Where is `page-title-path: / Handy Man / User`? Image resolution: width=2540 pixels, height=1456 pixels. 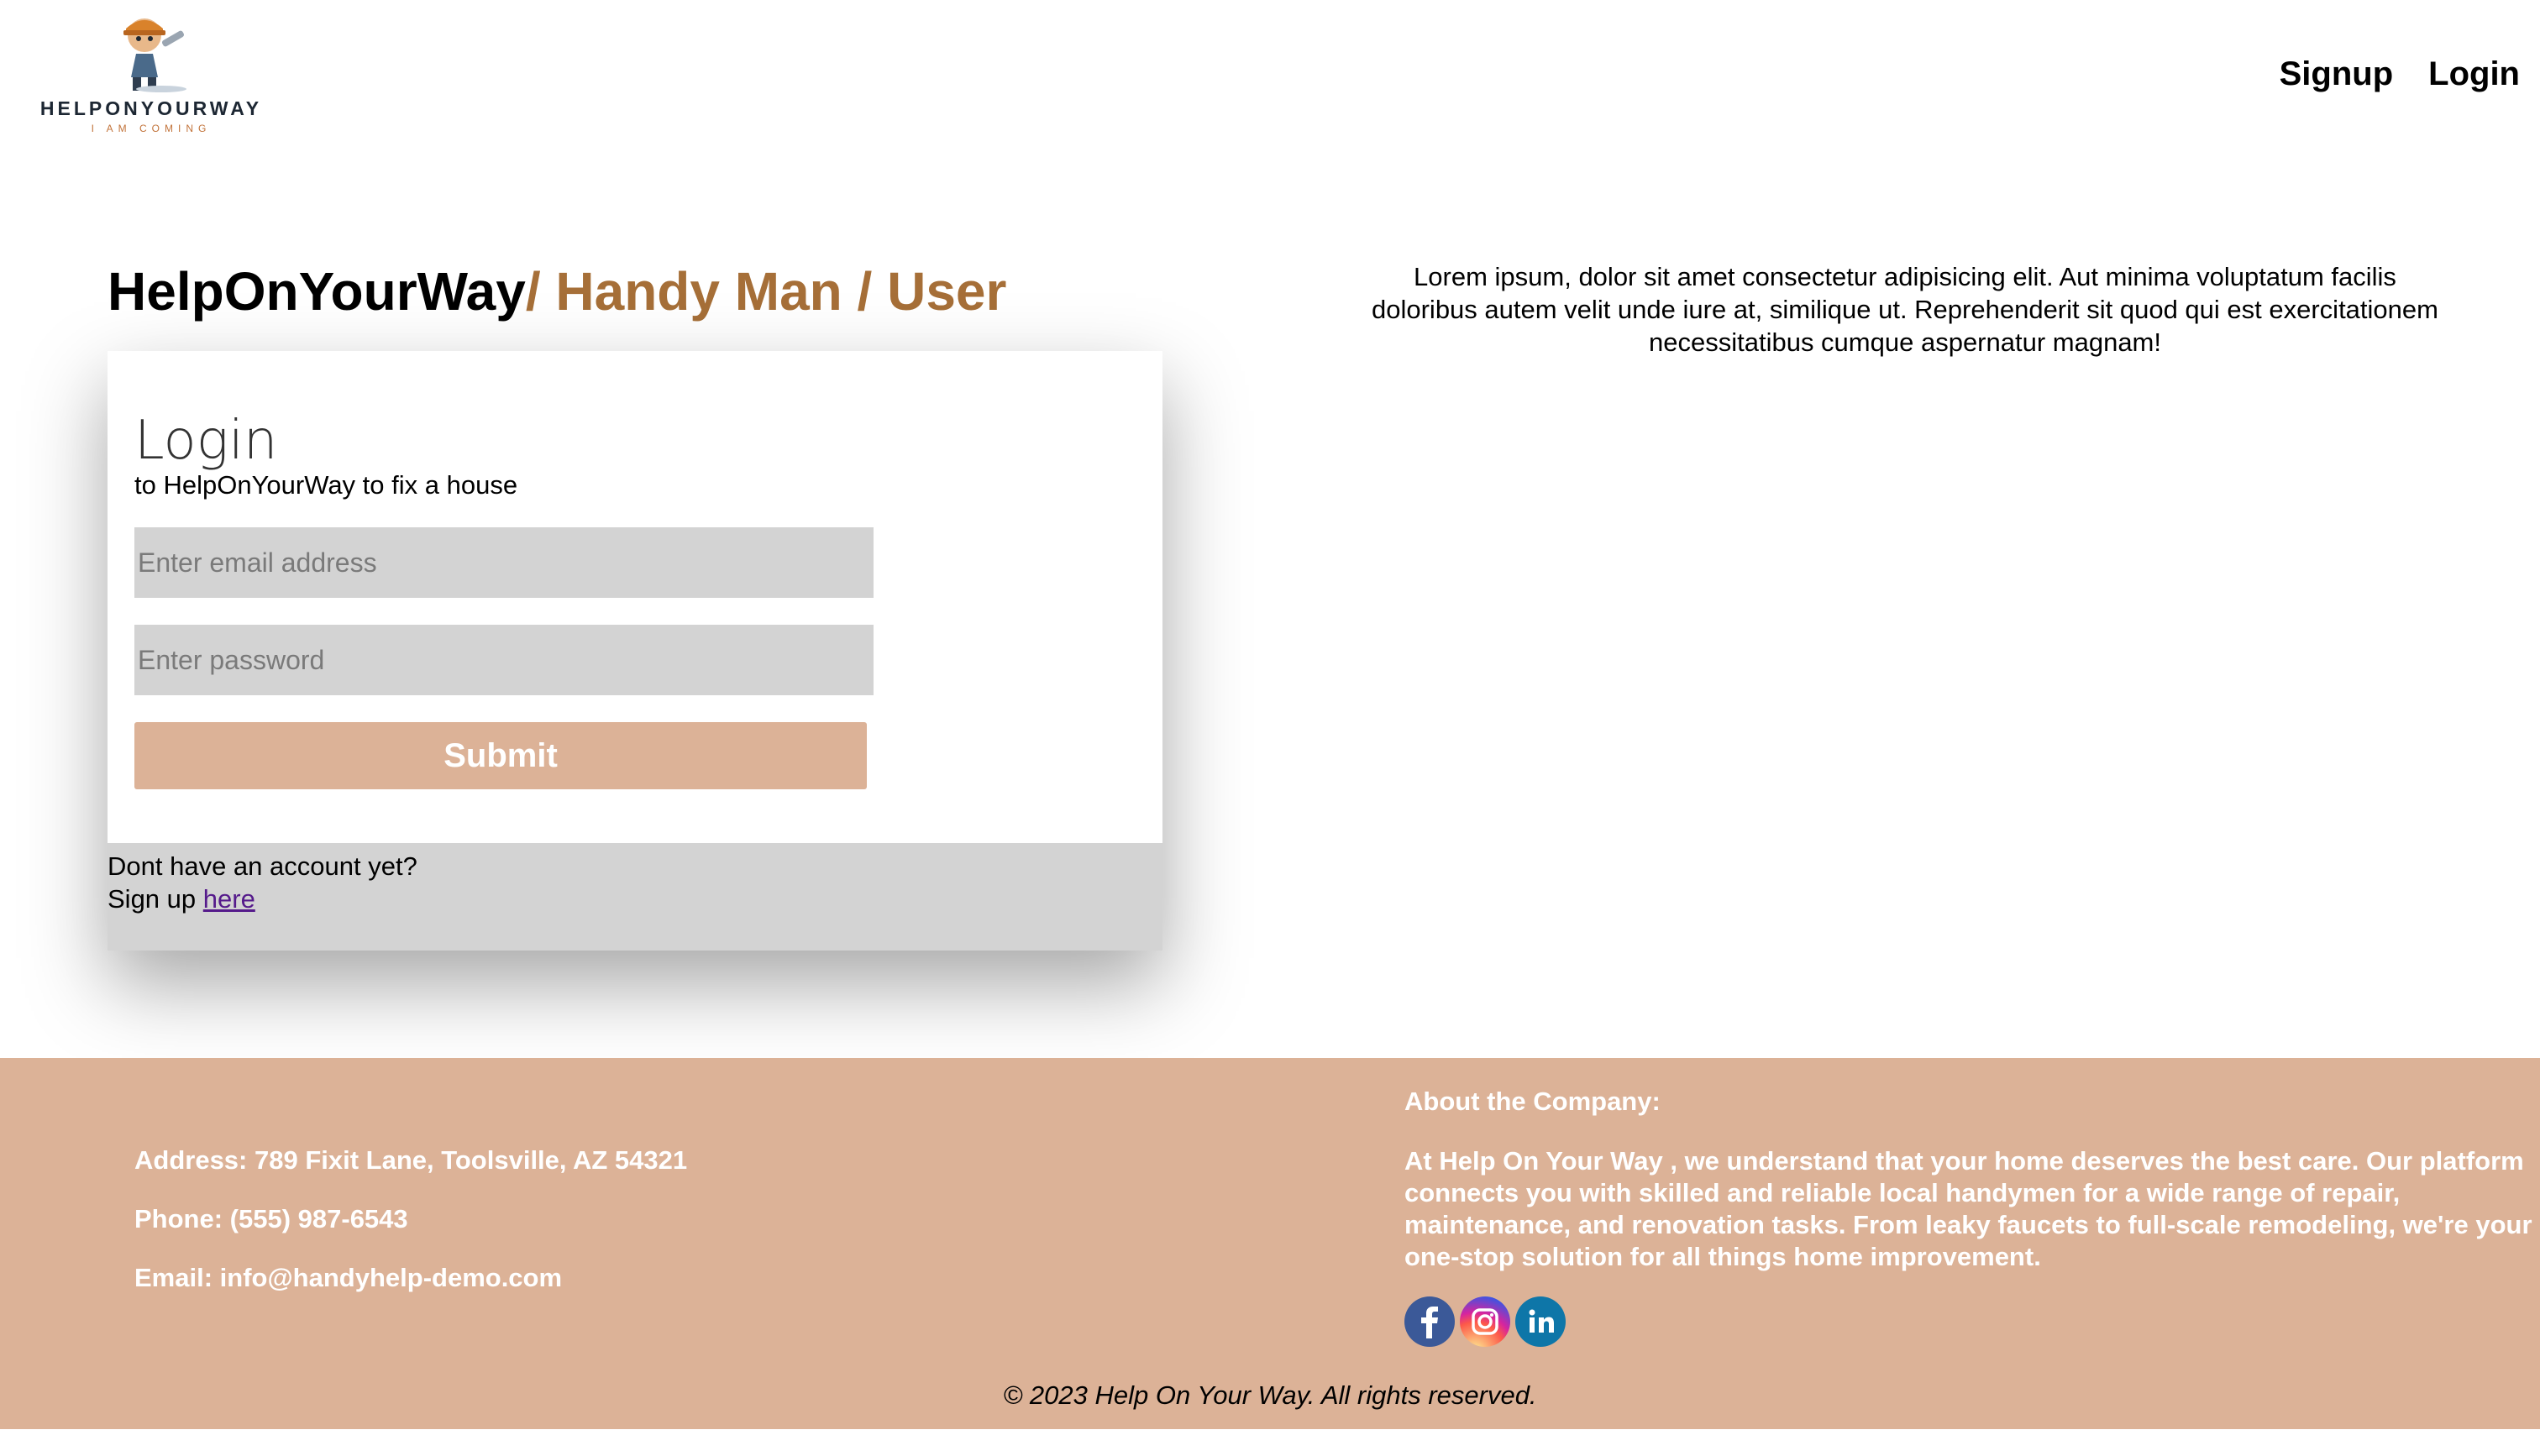 page-title-path: / Handy Man / User is located at coordinates (766, 291).